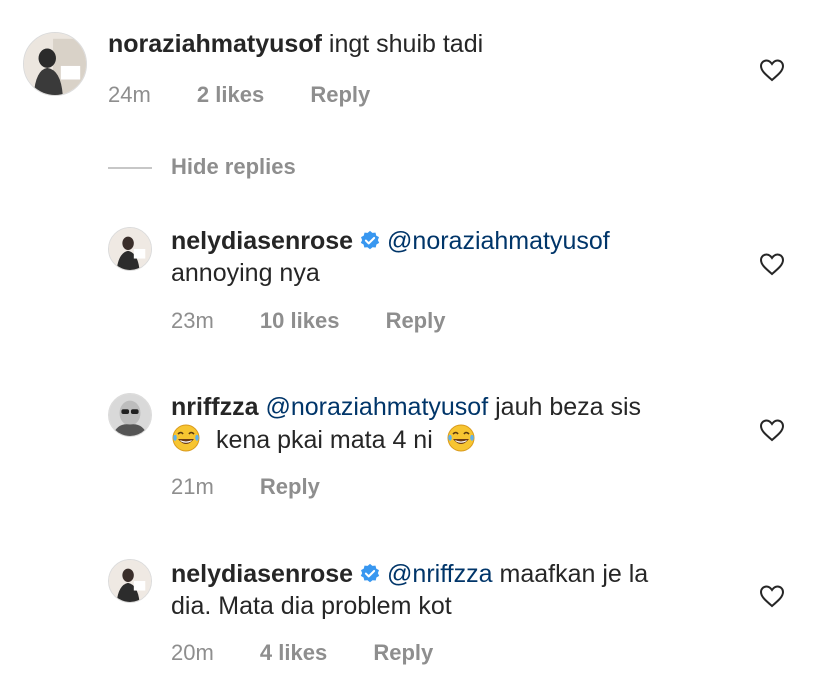  What do you see at coordinates (300, 320) in the screenshot?
I see `likes-count-button: 10 likes` at bounding box center [300, 320].